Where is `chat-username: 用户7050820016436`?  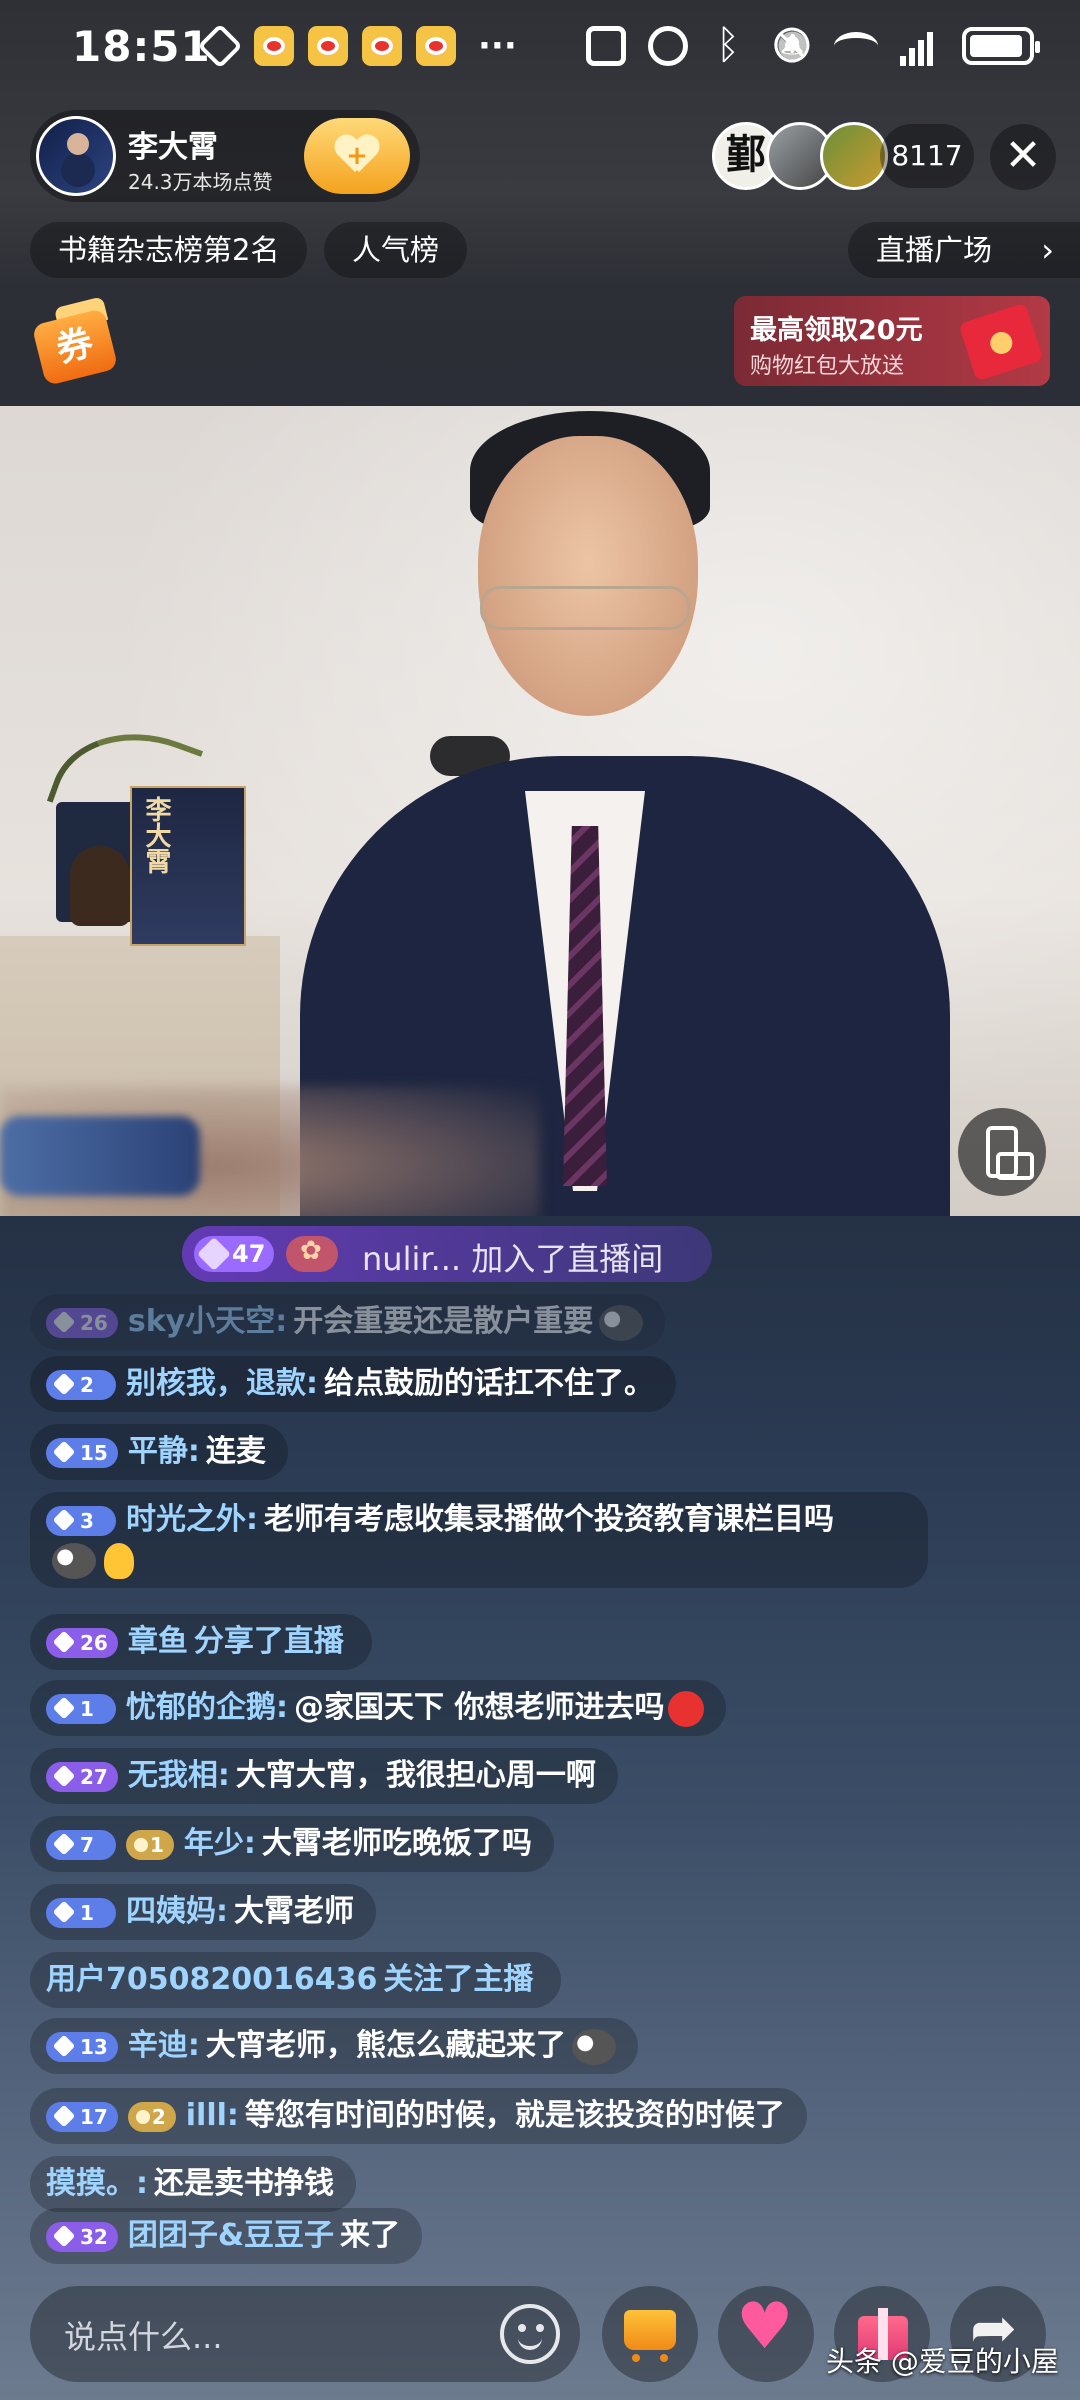
chat-username: 用户7050820016436 is located at coordinates (211, 1979).